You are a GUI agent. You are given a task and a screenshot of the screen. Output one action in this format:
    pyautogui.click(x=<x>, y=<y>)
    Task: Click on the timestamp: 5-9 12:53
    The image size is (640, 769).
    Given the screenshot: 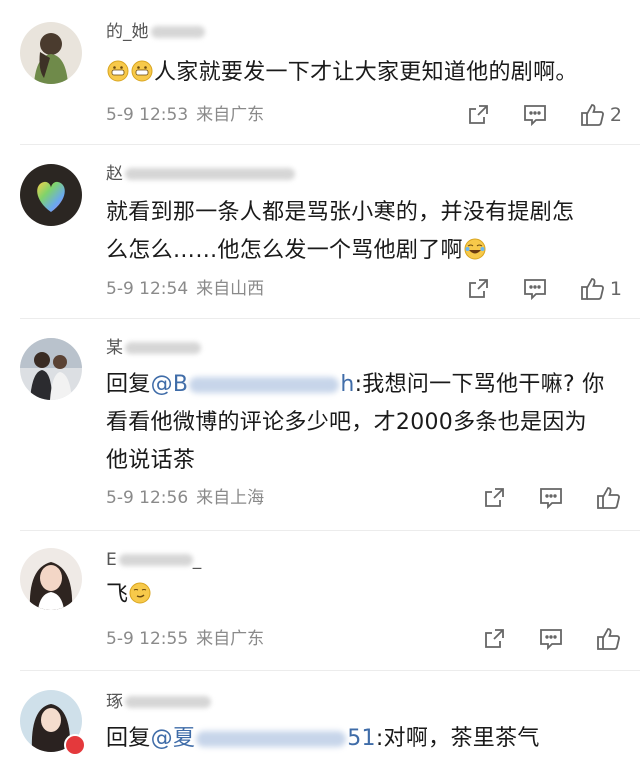 What is the action you would take?
    pyautogui.click(x=147, y=115)
    